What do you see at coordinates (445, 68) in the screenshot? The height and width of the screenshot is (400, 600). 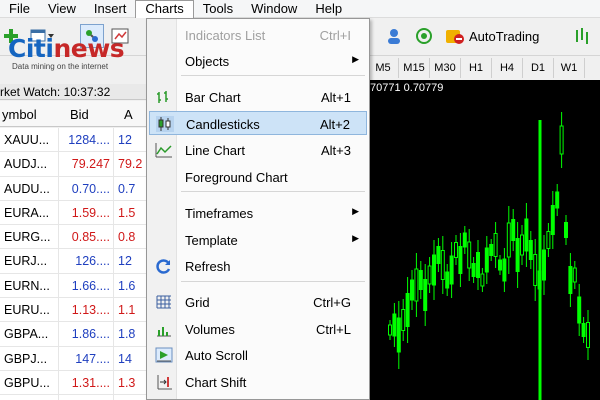 I see `timeframe-m30: M30` at bounding box center [445, 68].